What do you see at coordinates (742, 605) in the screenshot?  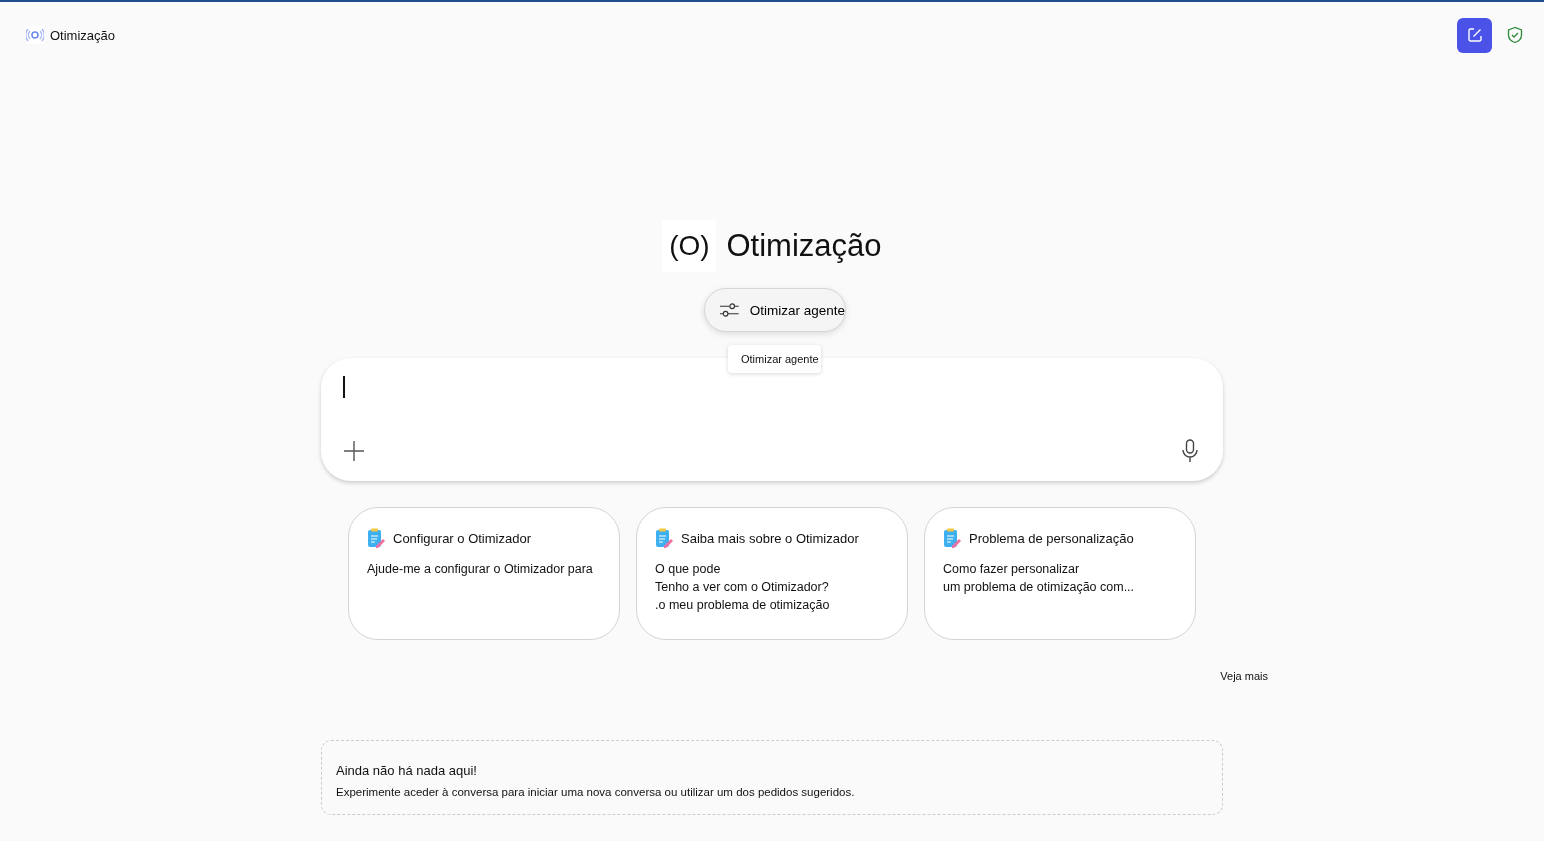 I see `suggestion-text: .o meu problema de otimização` at bounding box center [742, 605].